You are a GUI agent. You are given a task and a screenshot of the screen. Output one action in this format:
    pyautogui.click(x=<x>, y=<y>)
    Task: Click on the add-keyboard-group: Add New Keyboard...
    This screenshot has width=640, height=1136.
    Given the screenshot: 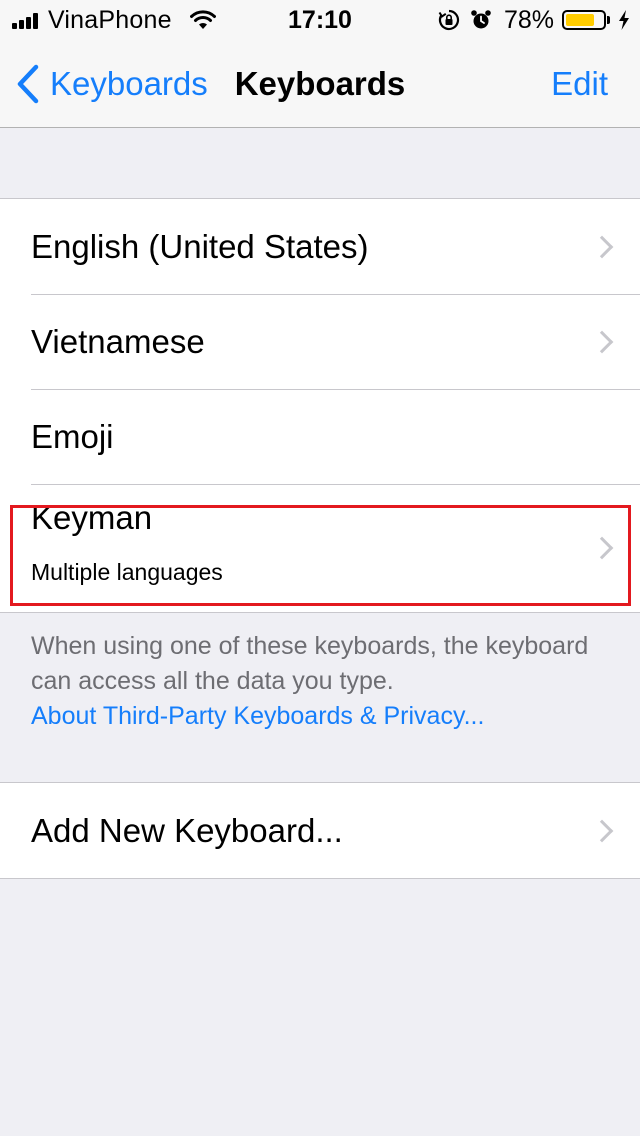 What is the action you would take?
    pyautogui.click(x=320, y=830)
    